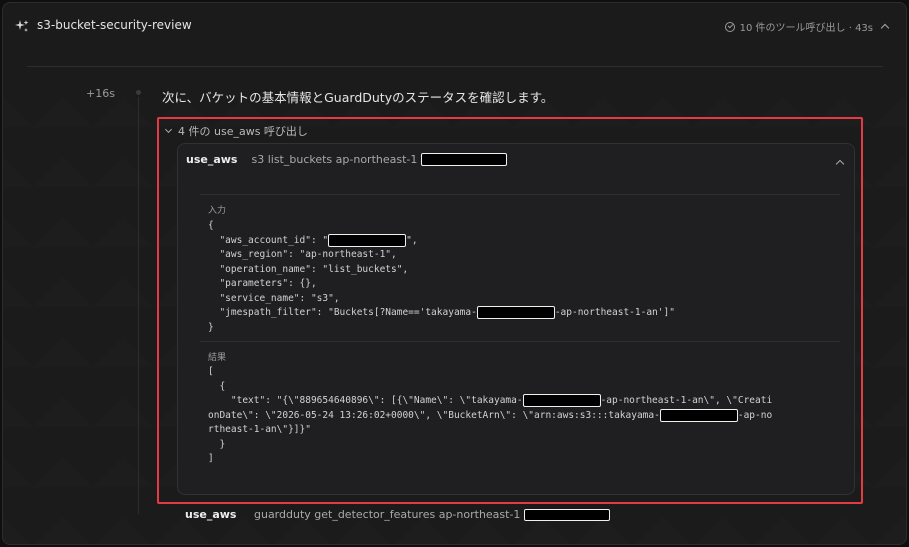  Describe the element at coordinates (358, 97) in the screenshot. I see `assistant-message: 次に、バケットの基本情報とGuardDutyのステータスを確認します。` at that location.